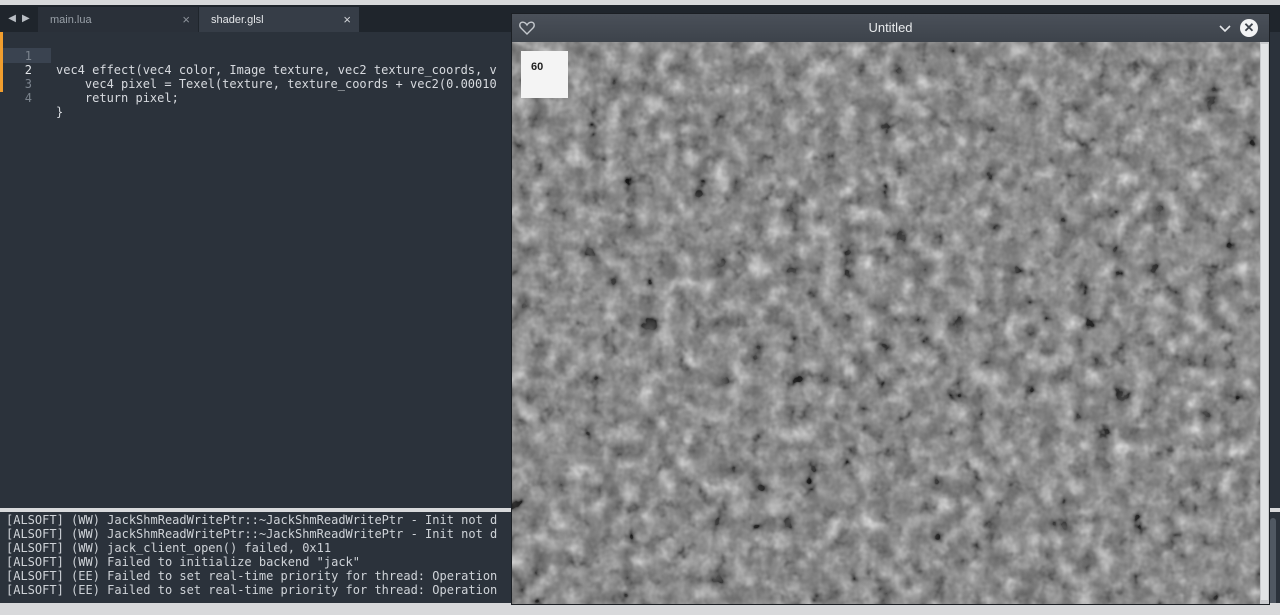 Image resolution: width=1280 pixels, height=615 pixels. What do you see at coordinates (537, 67) in the screenshot?
I see `fps-value: 60` at bounding box center [537, 67].